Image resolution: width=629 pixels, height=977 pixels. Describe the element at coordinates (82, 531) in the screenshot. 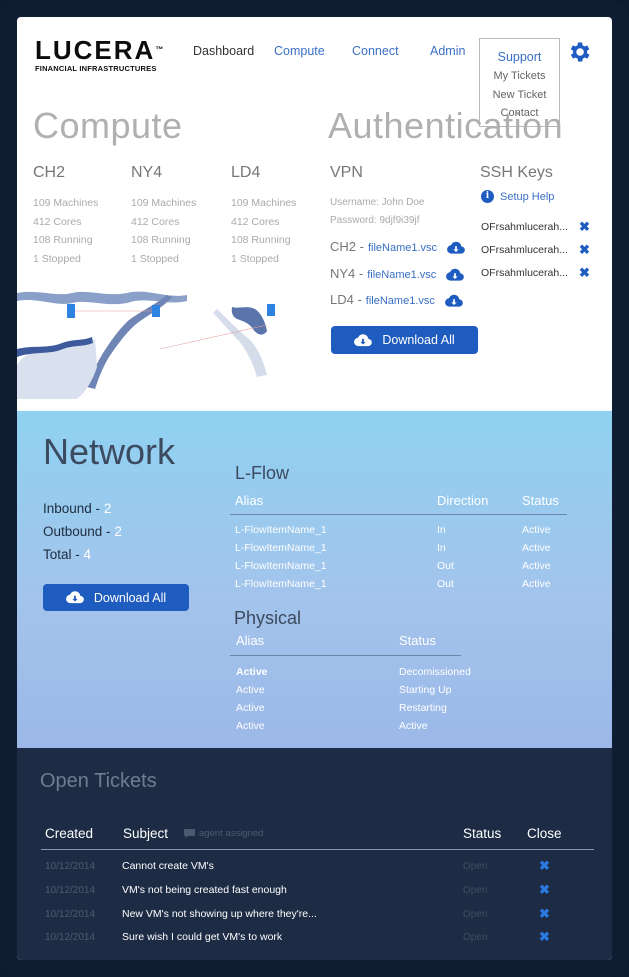

I see `outbound-stat: Outbound - 2` at that location.